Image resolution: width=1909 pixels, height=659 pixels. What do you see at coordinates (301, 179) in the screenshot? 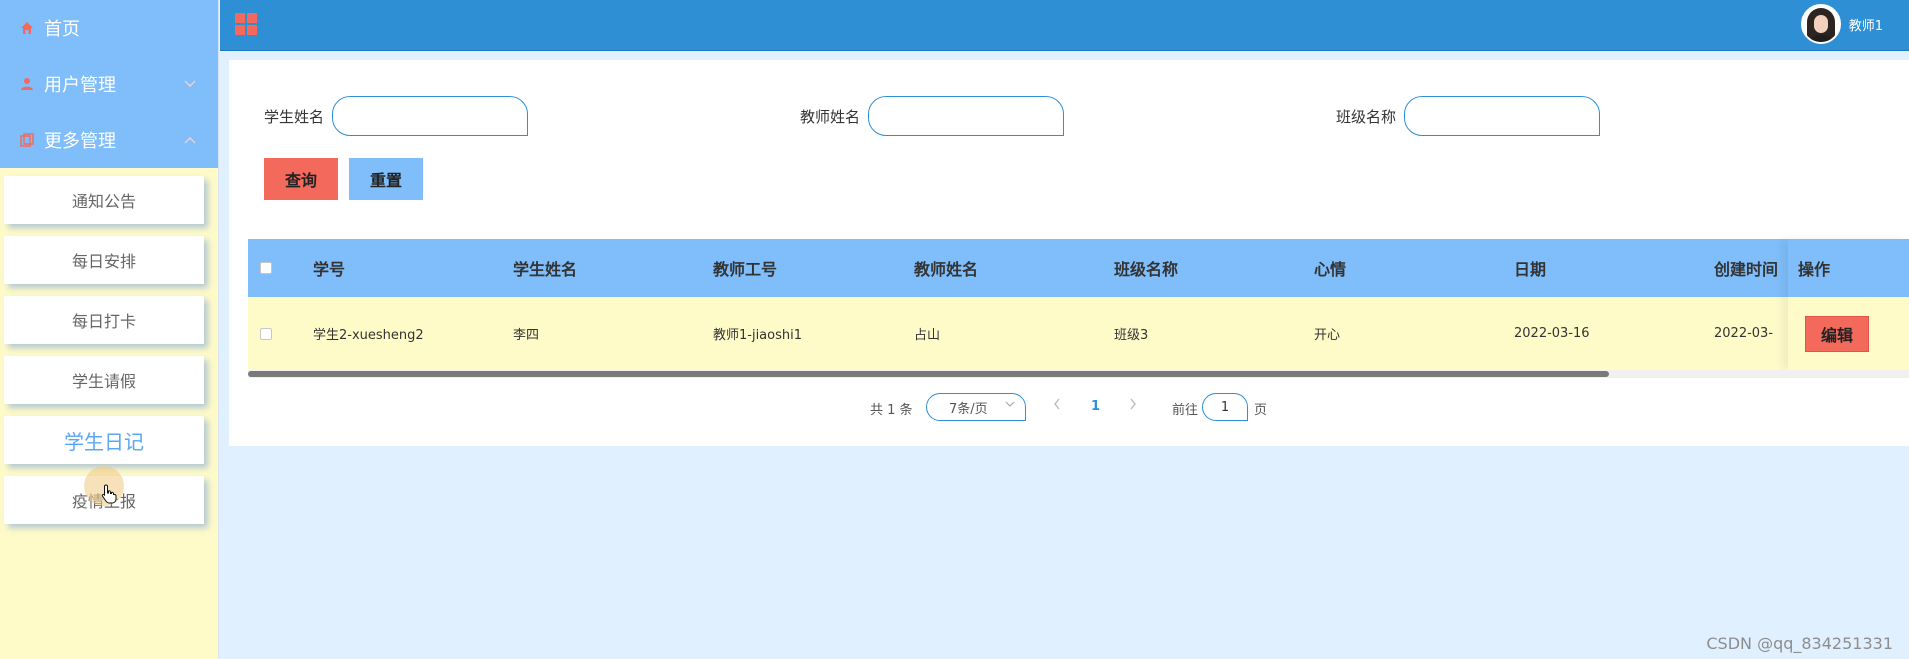
I see `query-button: 查询` at bounding box center [301, 179].